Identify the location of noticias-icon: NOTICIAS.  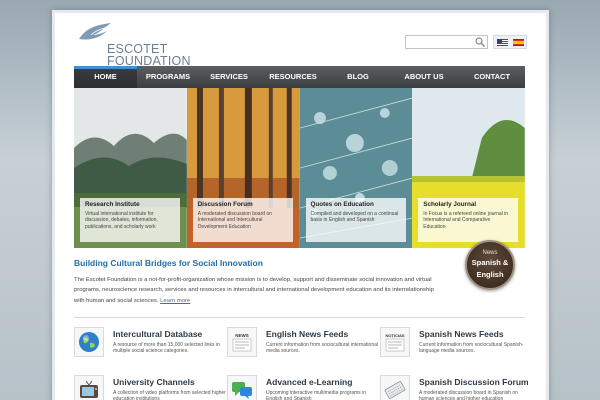
(395, 342).